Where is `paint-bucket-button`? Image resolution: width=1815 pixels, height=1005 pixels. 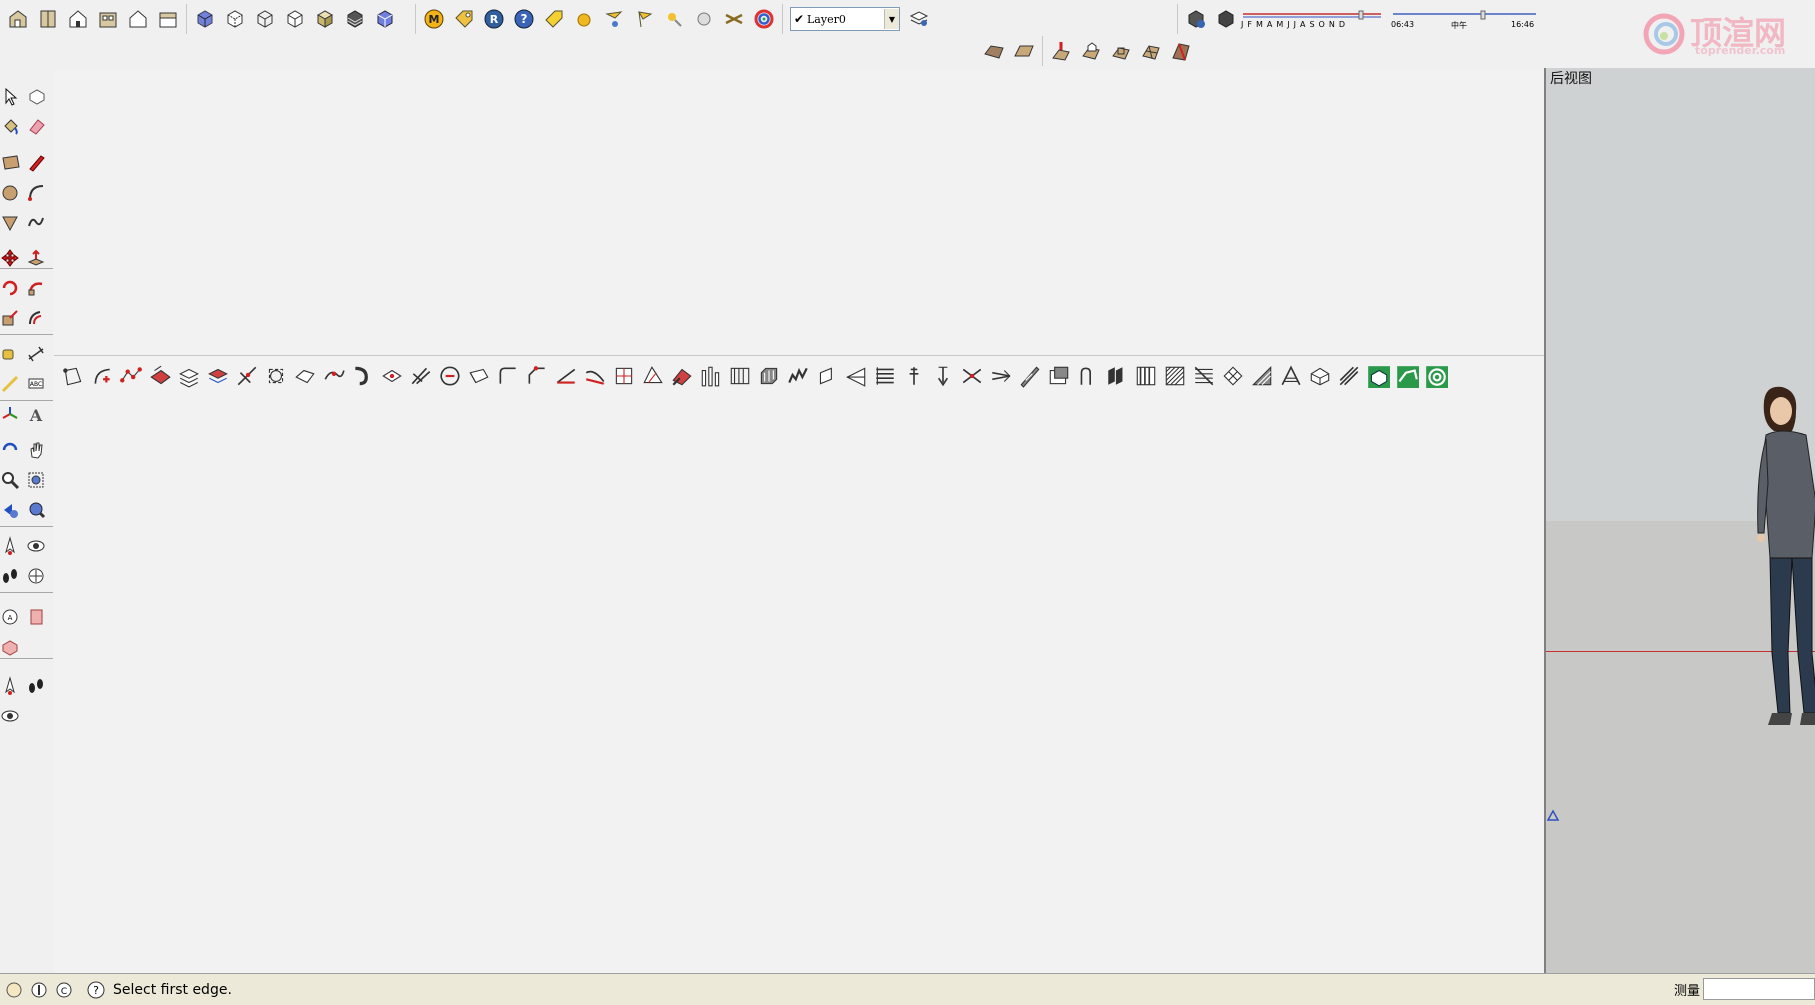 paint-bucket-button is located at coordinates (11, 126).